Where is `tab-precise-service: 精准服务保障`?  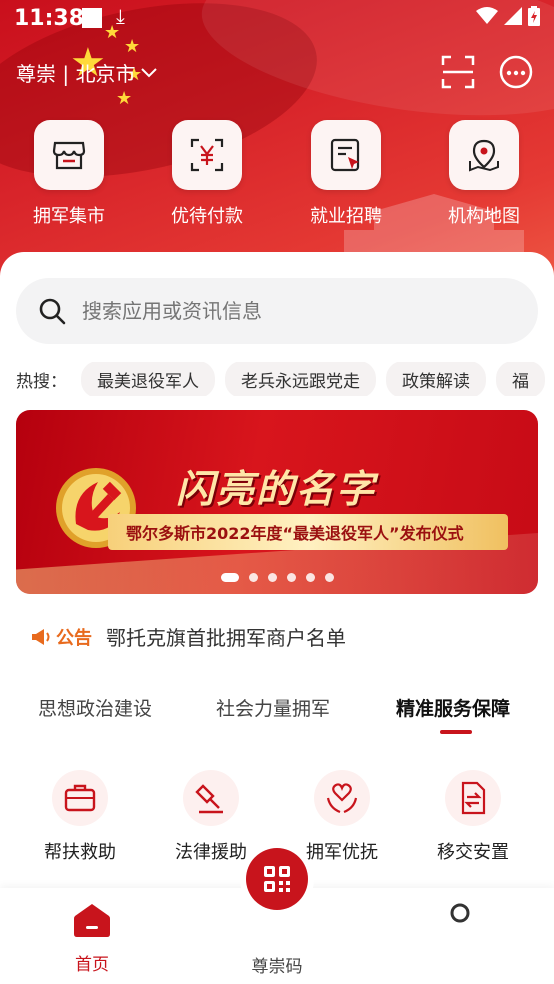 tab-precise-service: 精准服务保障 is located at coordinates (453, 707).